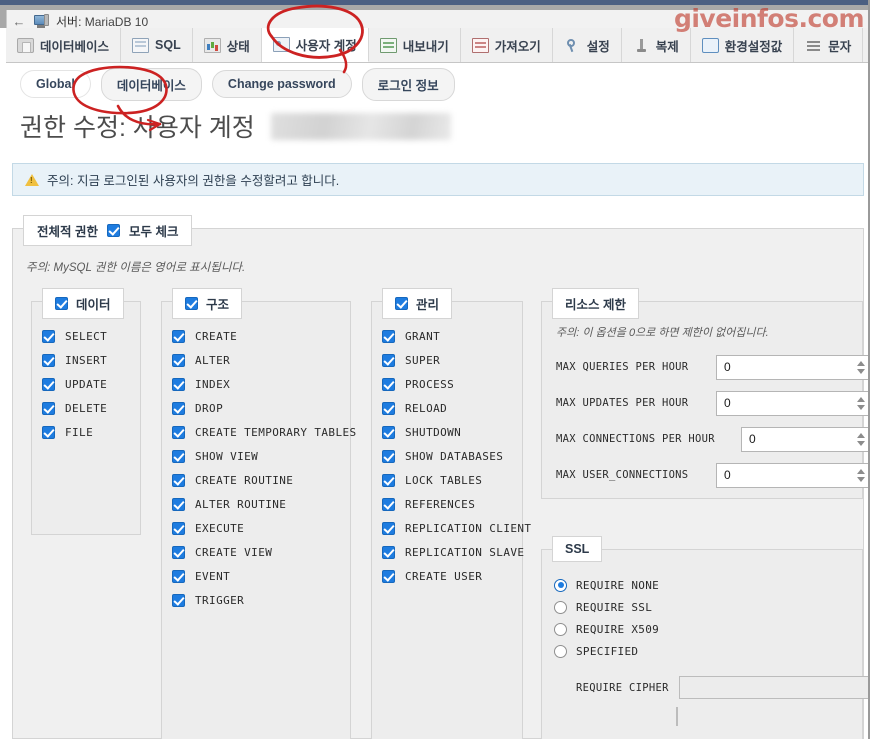 This screenshot has height=739, width=870. Describe the element at coordinates (677, 716) in the screenshot. I see `ssl-extra-input` at that location.